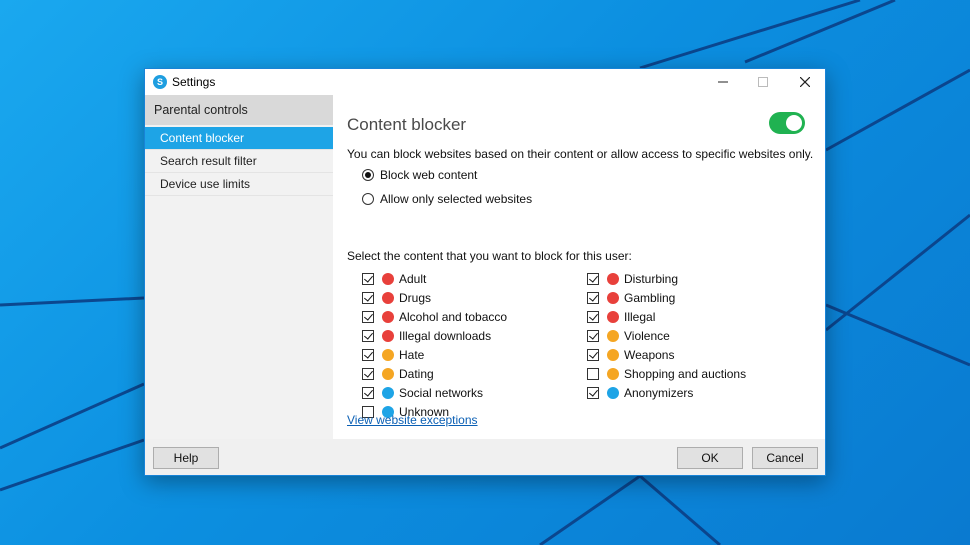 Image resolution: width=970 pixels, height=545 pixels. What do you see at coordinates (415, 298) in the screenshot?
I see `category-label: Drugs` at bounding box center [415, 298].